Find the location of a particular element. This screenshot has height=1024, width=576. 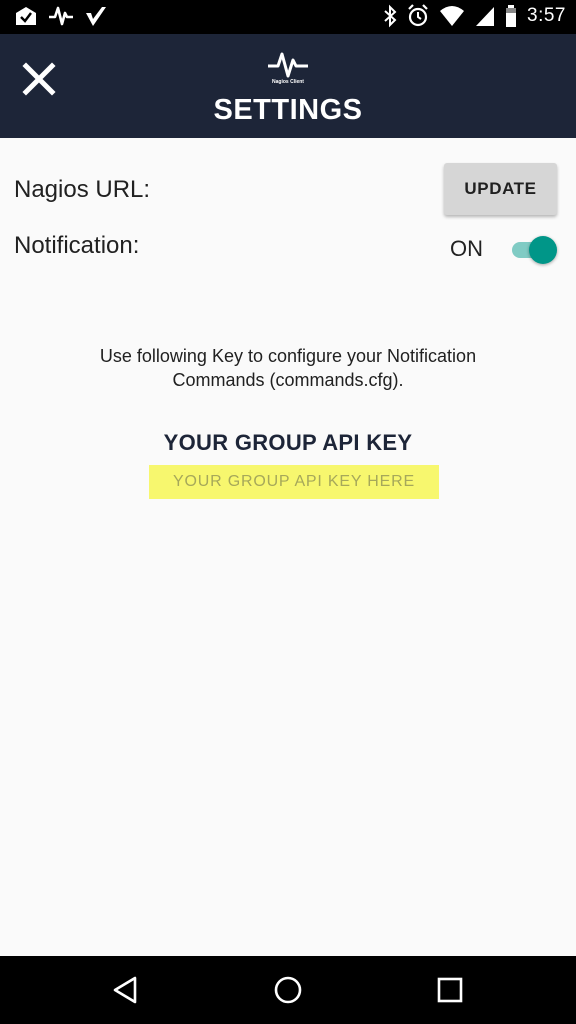

api-key-heading: YOUR GROUP API KEY is located at coordinates (288, 442).